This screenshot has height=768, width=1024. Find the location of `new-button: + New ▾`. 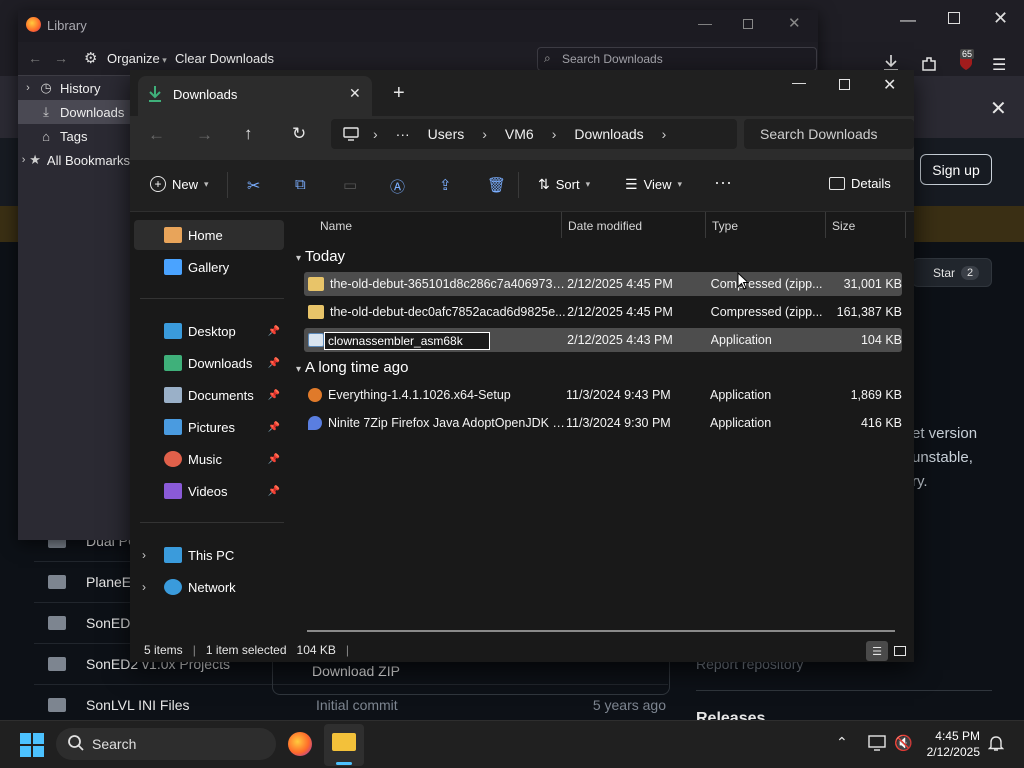

new-button: + New ▾ is located at coordinates (179, 184).